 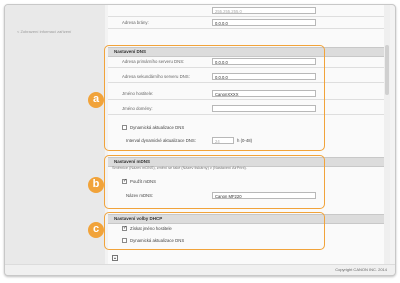 I want to click on callout-c: c, so click(x=96, y=230).